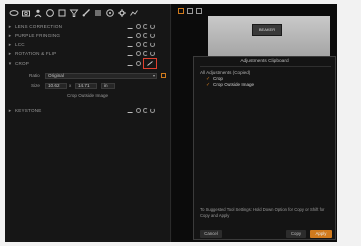 The image size is (361, 246). What do you see at coordinates (36, 53) in the screenshot?
I see `tool-row-label: ROTATION & FLIP` at bounding box center [36, 53].